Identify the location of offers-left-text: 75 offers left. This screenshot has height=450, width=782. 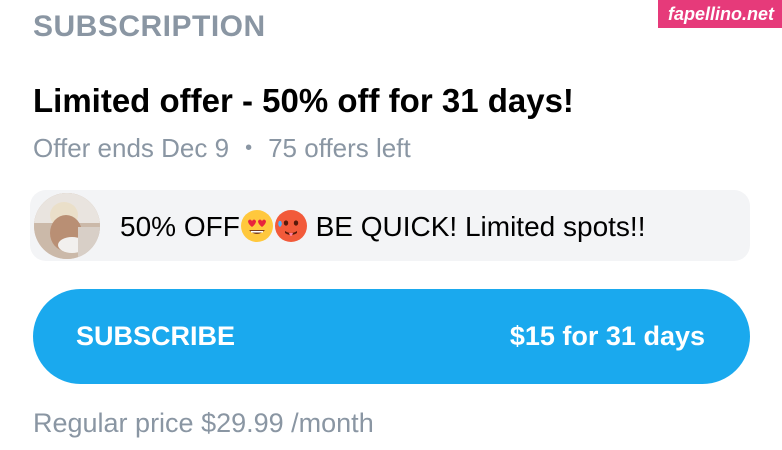
(339, 148).